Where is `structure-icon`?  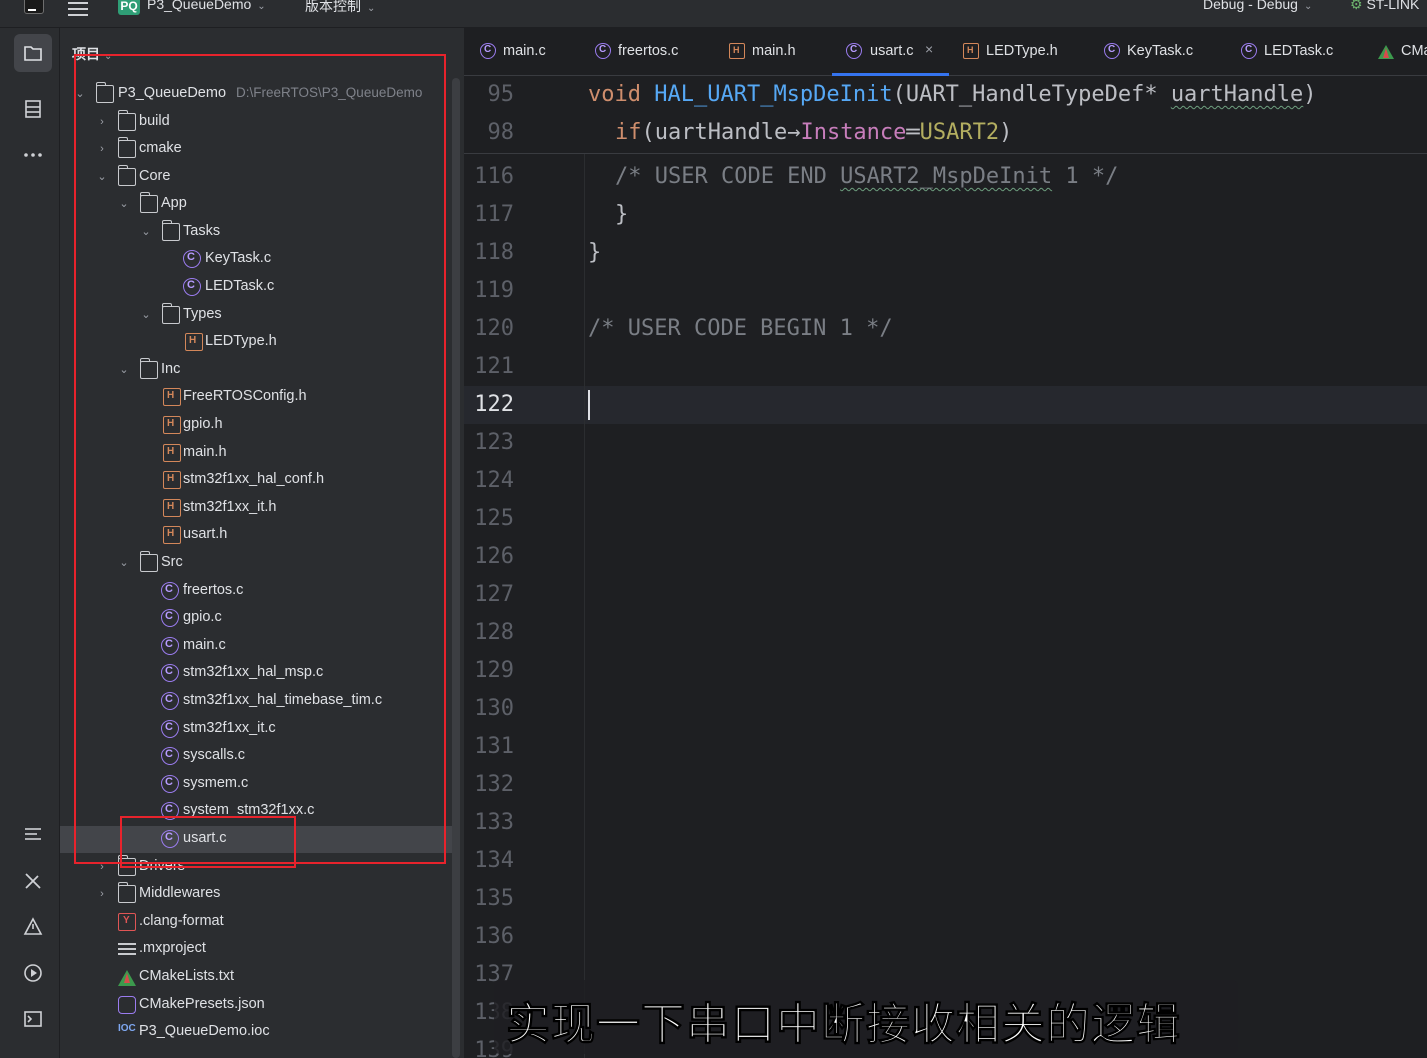 structure-icon is located at coordinates (33, 109).